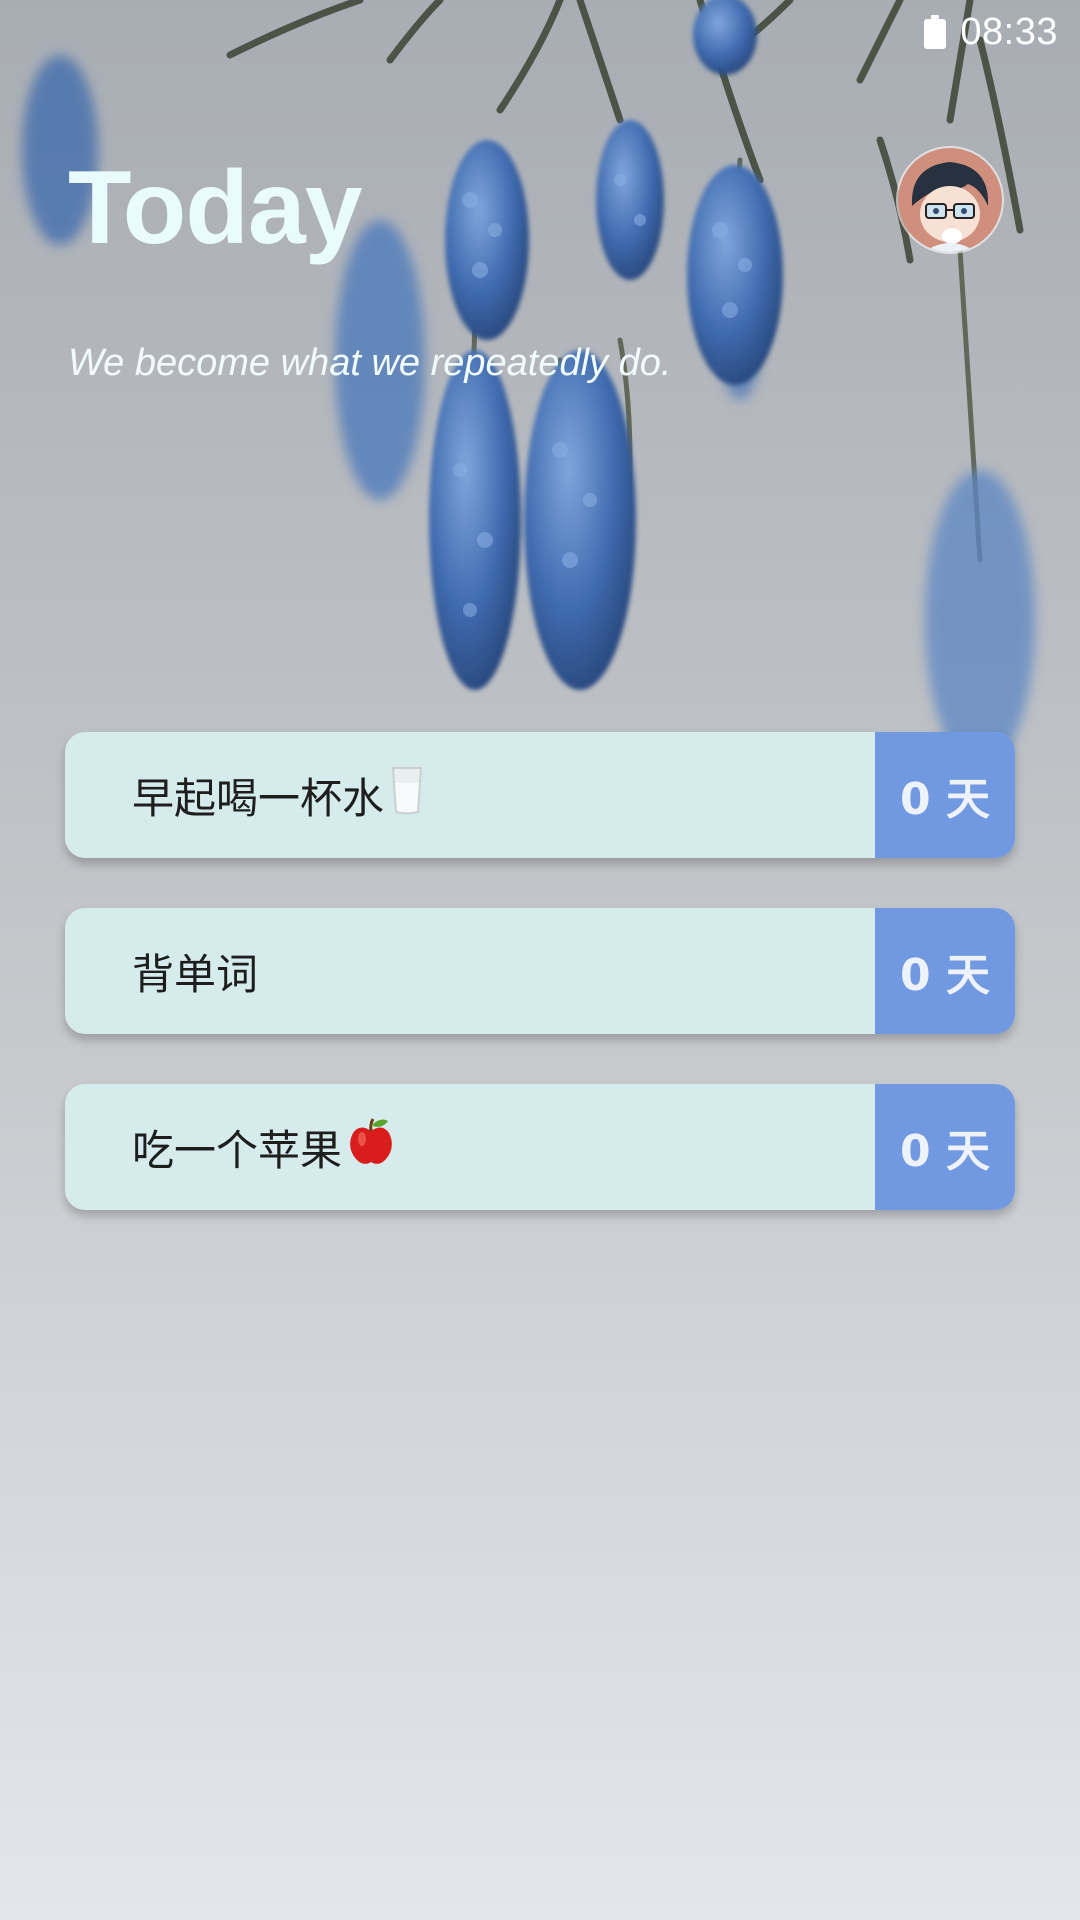  Describe the element at coordinates (370, 363) in the screenshot. I see `motto-quote: We become what we repeatedly do.` at that location.